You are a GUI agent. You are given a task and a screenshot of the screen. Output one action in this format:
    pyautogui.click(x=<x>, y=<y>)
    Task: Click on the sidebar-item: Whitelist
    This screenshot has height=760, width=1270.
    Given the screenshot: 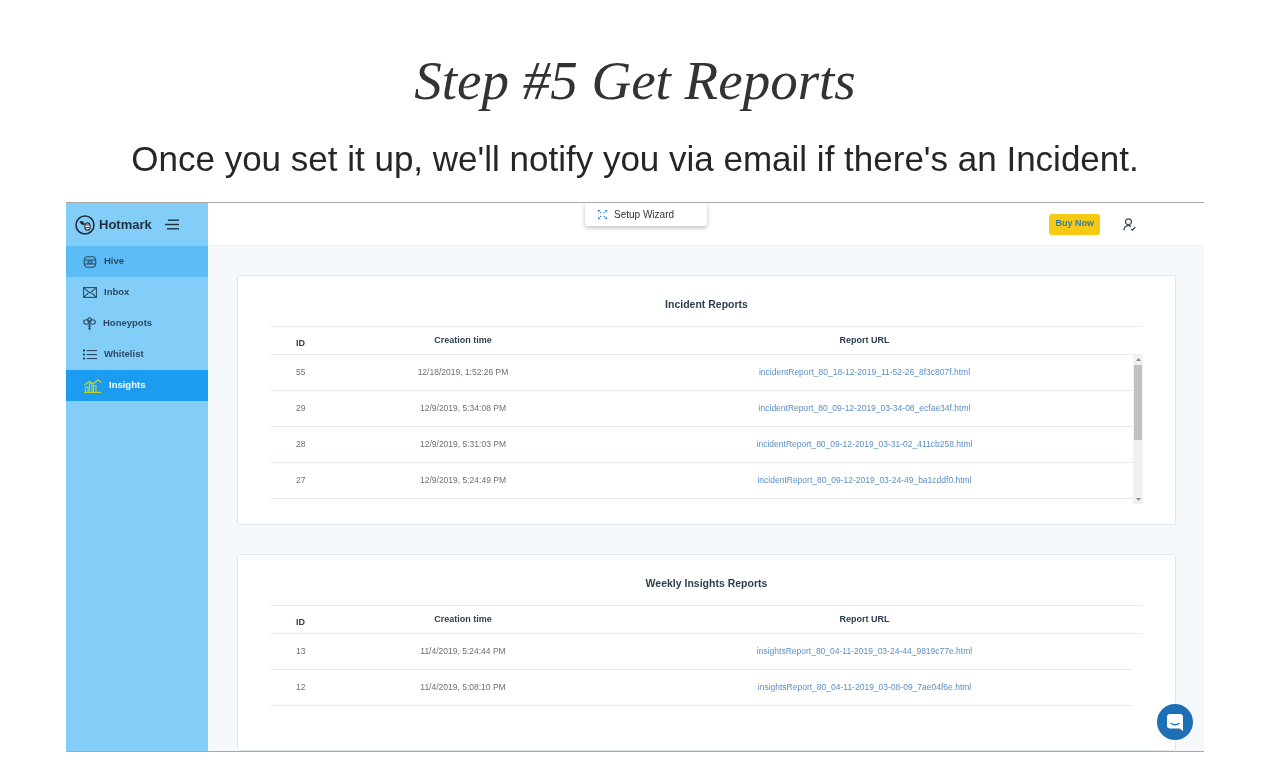 What is the action you would take?
    pyautogui.click(x=137, y=354)
    